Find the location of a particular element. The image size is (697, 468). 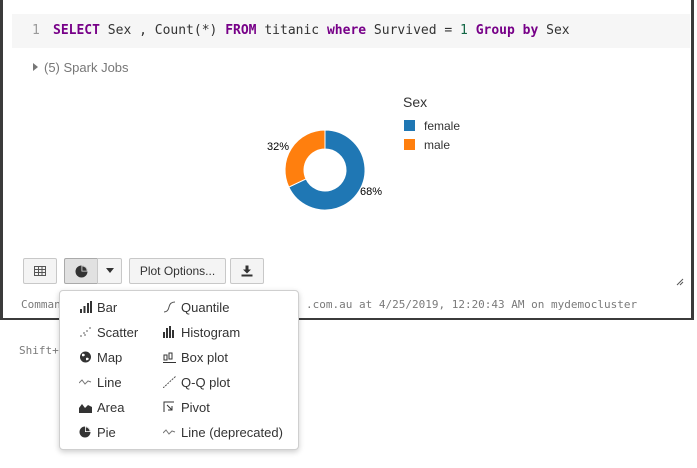

code-token: Group is located at coordinates (495, 30).